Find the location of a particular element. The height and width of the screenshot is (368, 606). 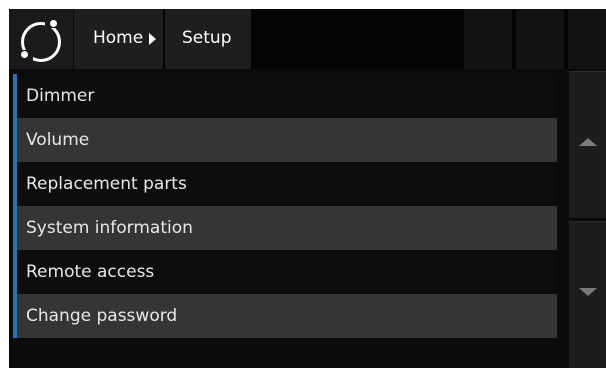

breadcrumb-setup-label: Setup is located at coordinates (207, 38).